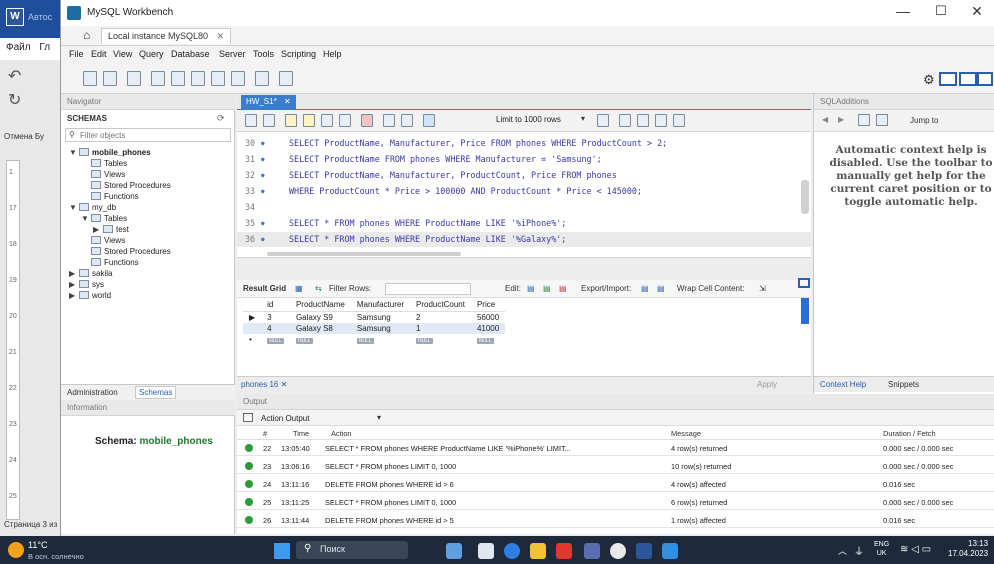  I want to click on autocommit-icon, so click(429, 120).